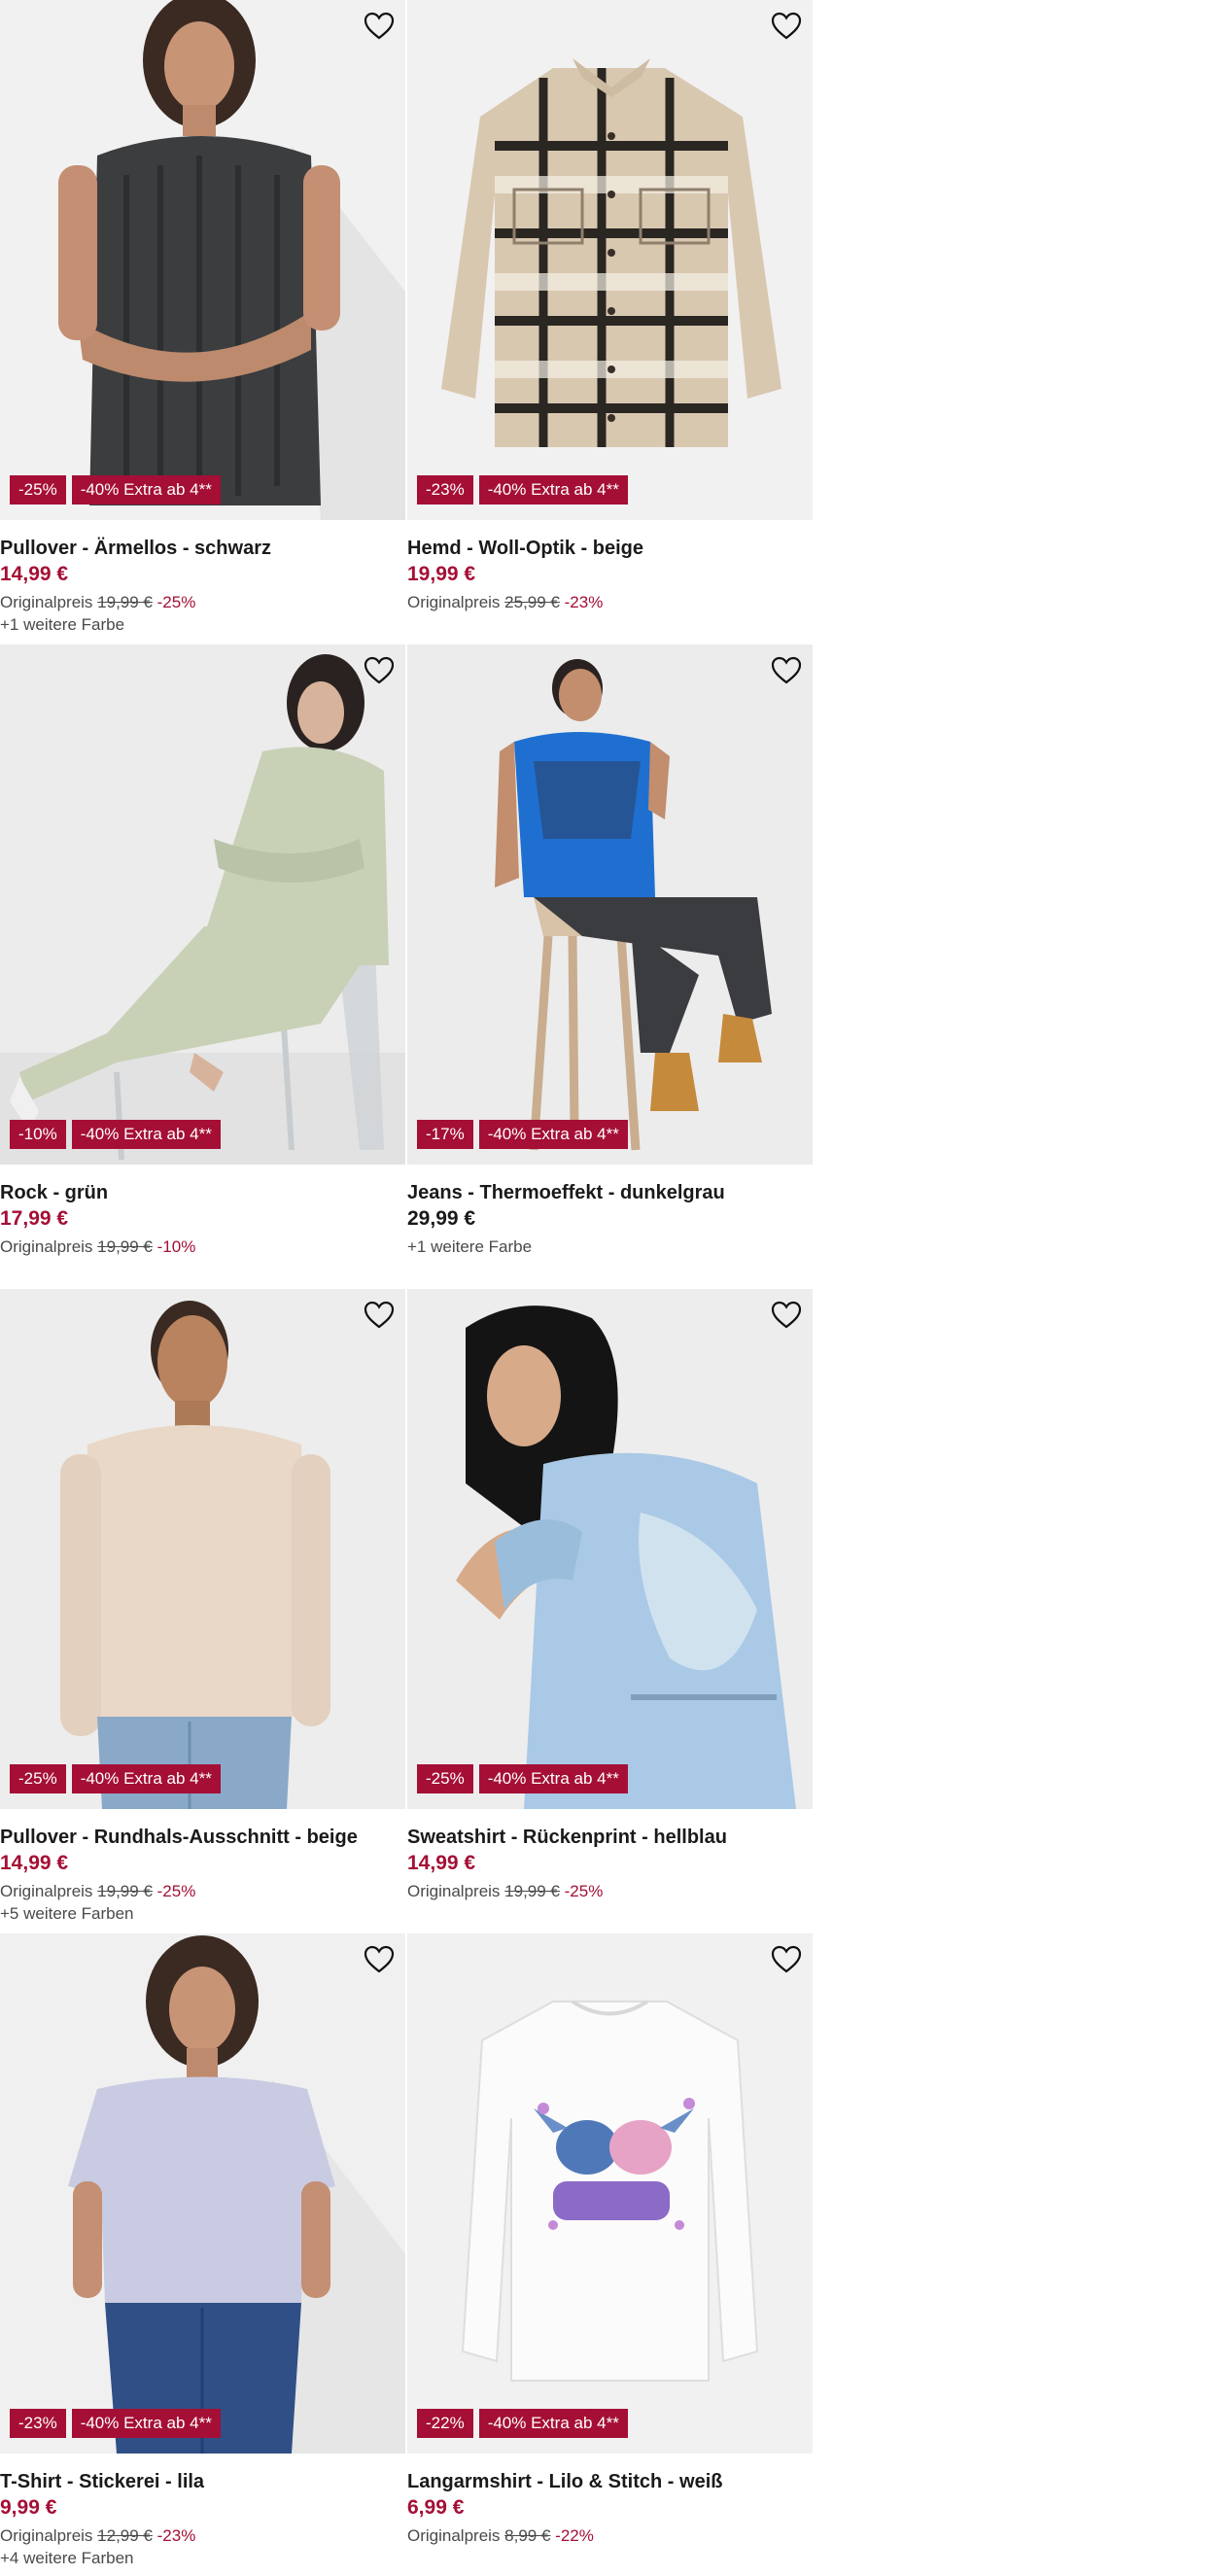 The image size is (1215, 2576). I want to click on product-title: Hemd - Woll-Optik - beige, so click(610, 548).